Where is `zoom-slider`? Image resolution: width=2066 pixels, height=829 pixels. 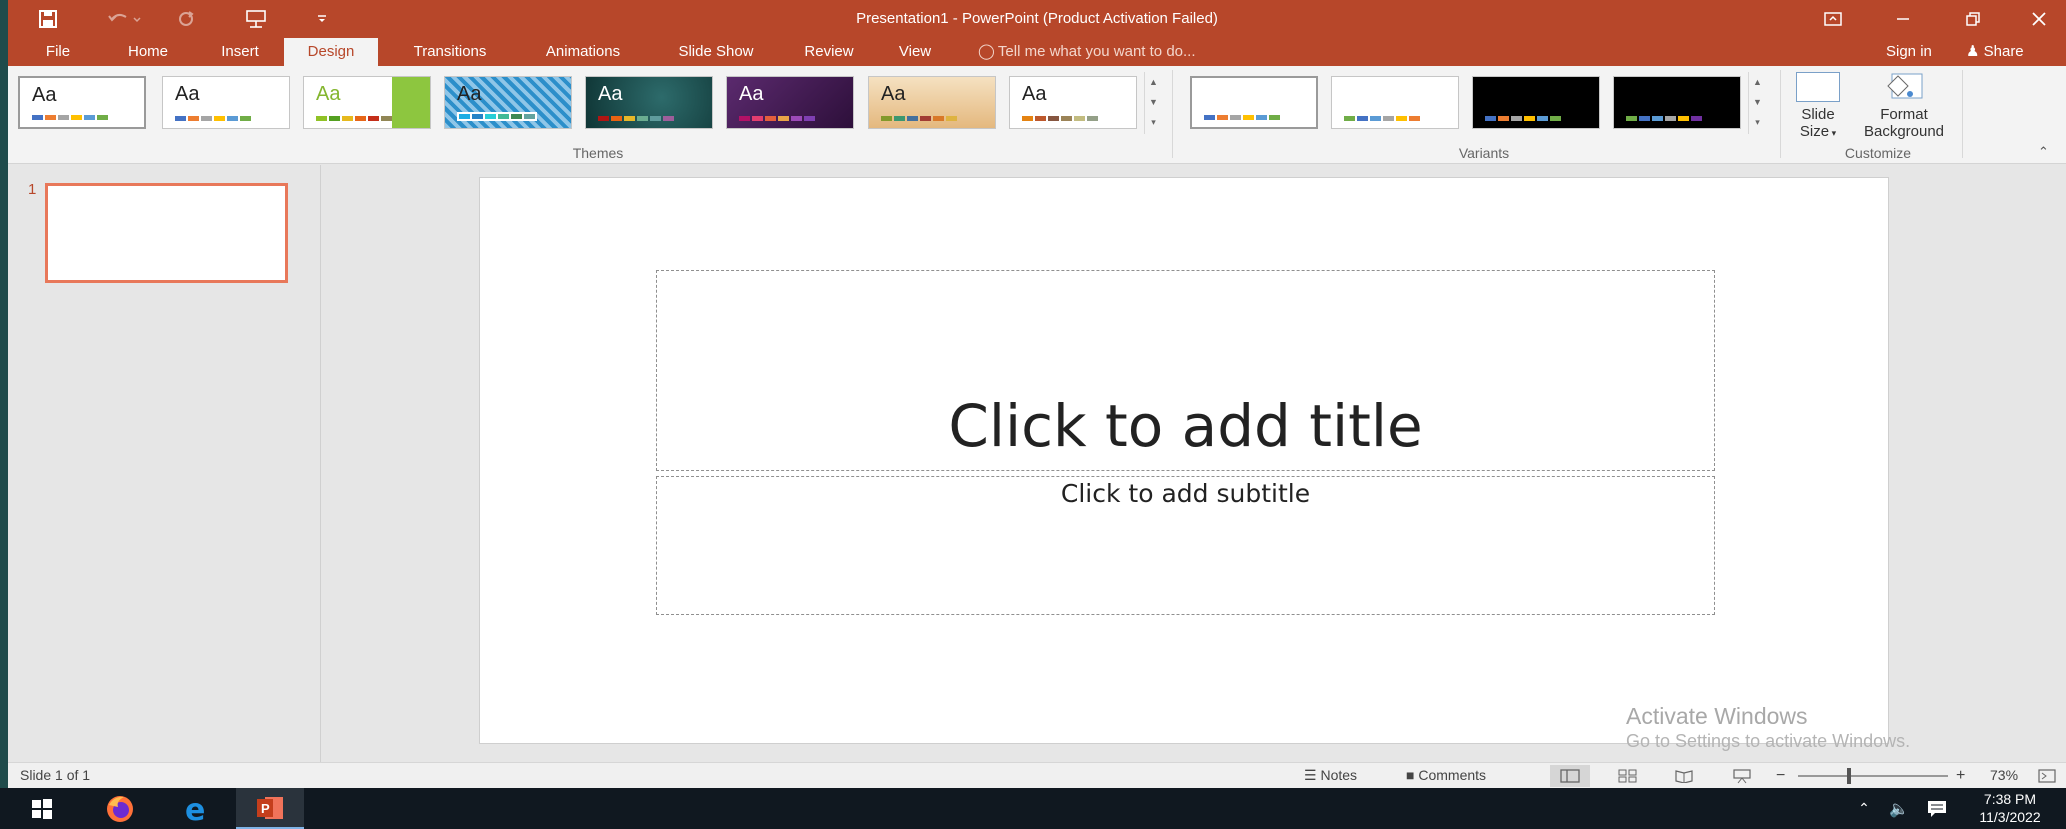 zoom-slider is located at coordinates (1873, 776).